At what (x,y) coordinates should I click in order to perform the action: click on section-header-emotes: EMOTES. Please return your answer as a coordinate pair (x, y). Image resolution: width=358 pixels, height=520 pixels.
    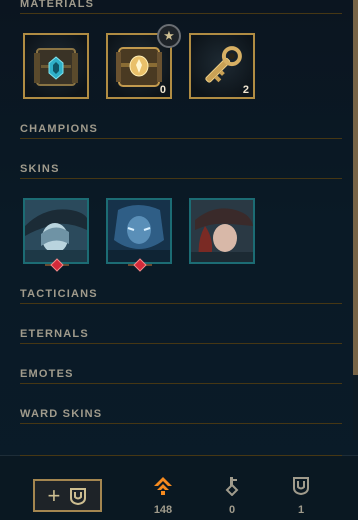
    Looking at the image, I should click on (181, 374).